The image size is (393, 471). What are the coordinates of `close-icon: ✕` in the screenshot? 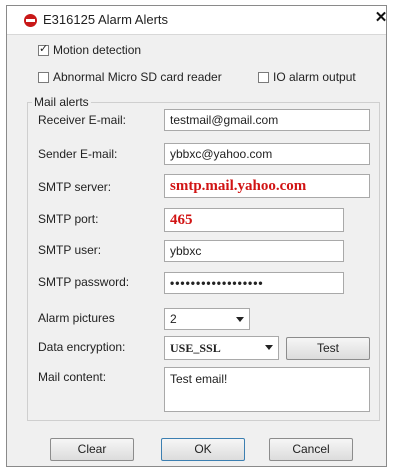 It's located at (381, 18).